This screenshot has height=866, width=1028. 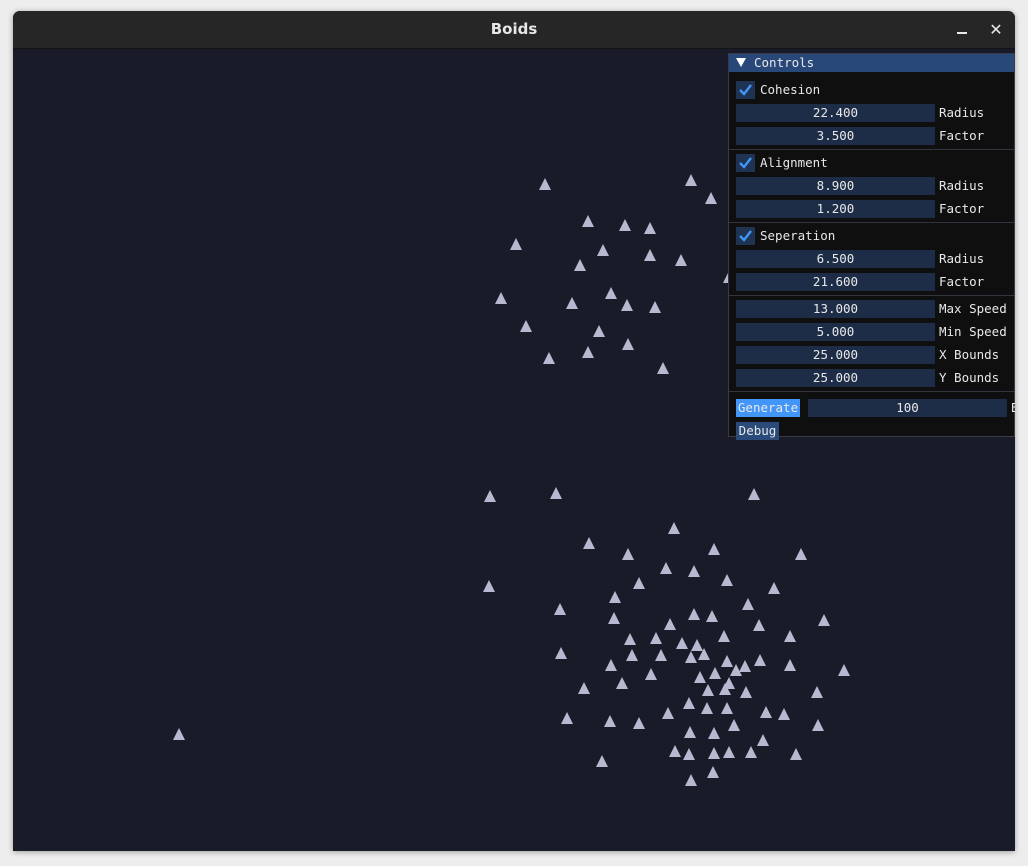 I want to click on cohesion-factor-label: Factor, so click(x=962, y=135).